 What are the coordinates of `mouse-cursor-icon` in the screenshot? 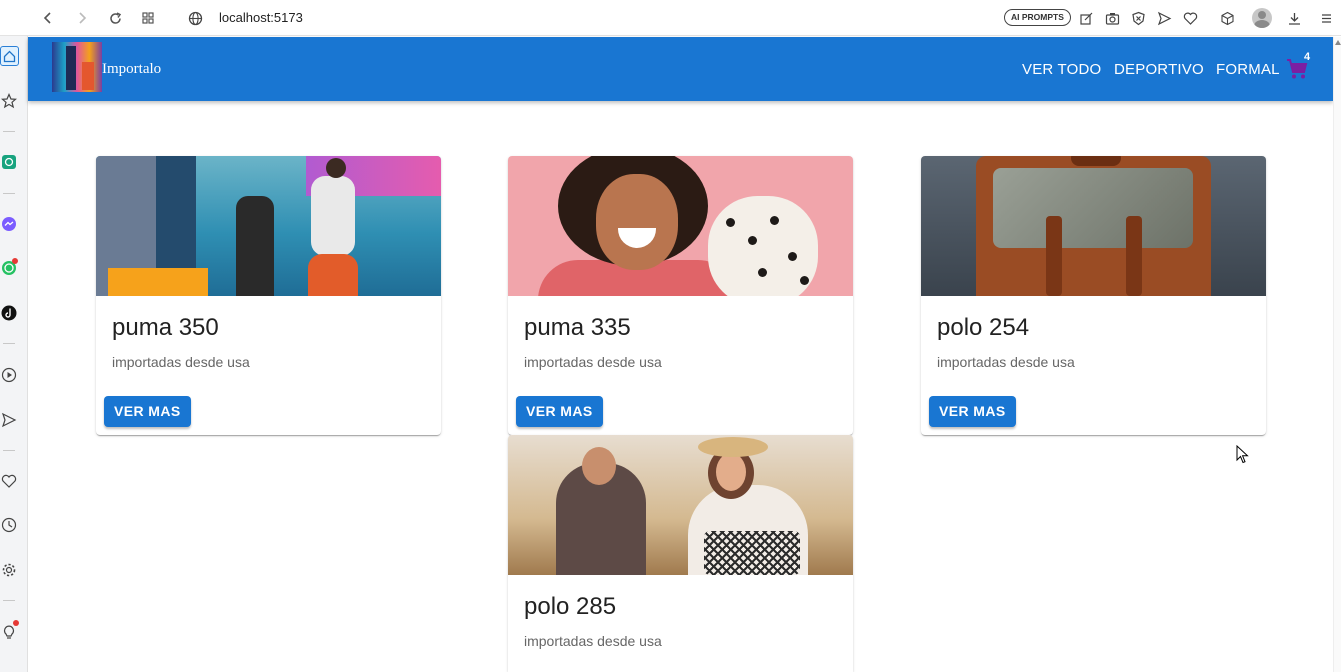 It's located at (1243, 454).